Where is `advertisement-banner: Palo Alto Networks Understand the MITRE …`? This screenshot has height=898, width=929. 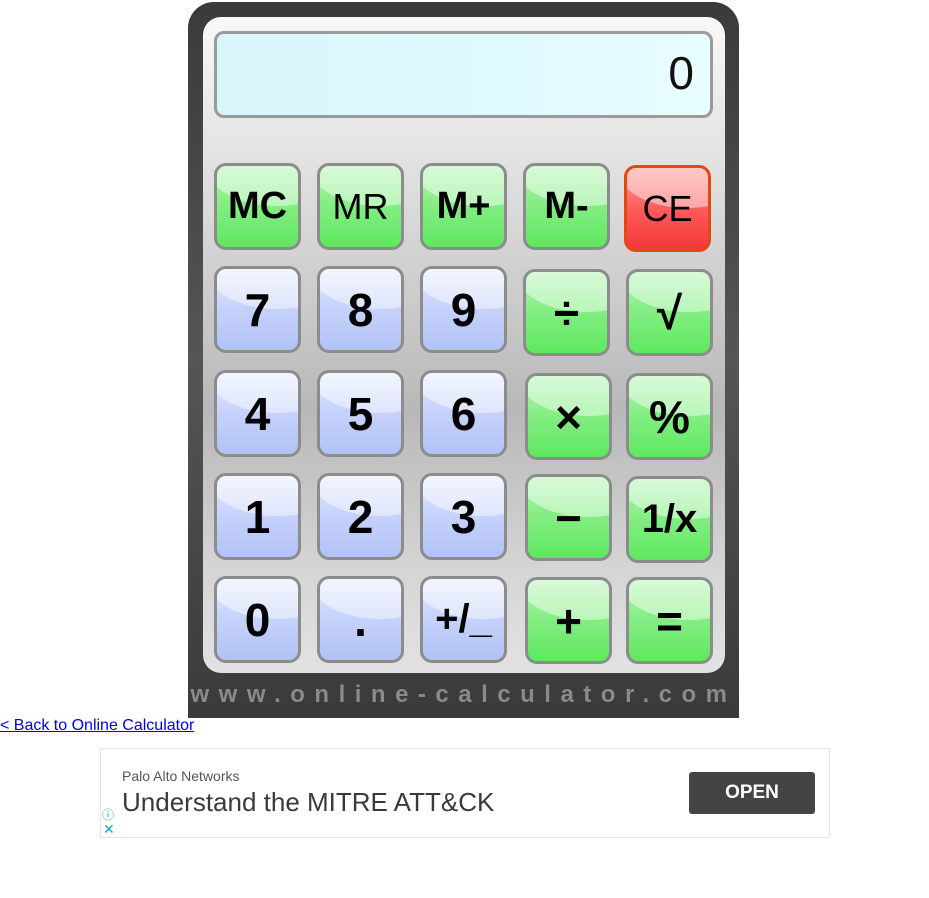 advertisement-banner: Palo Alto Networks Understand the MITRE … is located at coordinates (465, 793).